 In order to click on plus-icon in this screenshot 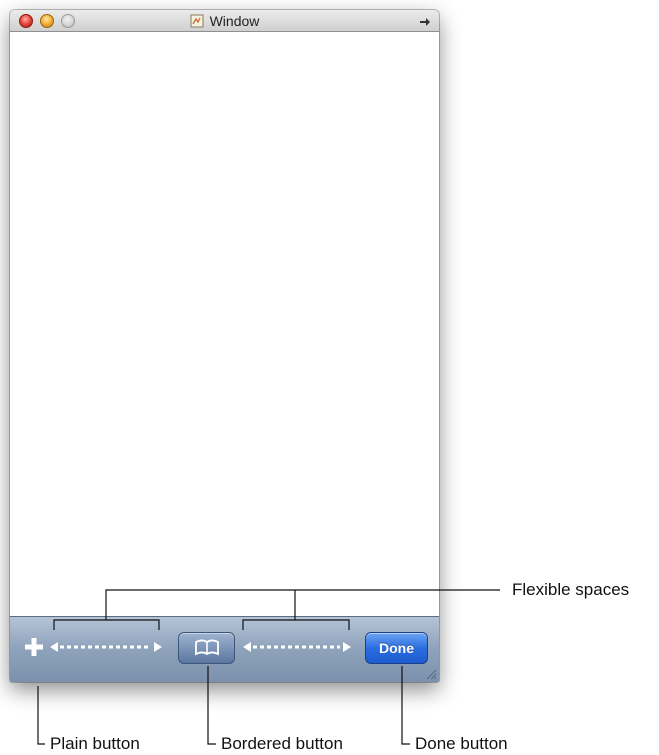, I will do `click(34, 647)`.